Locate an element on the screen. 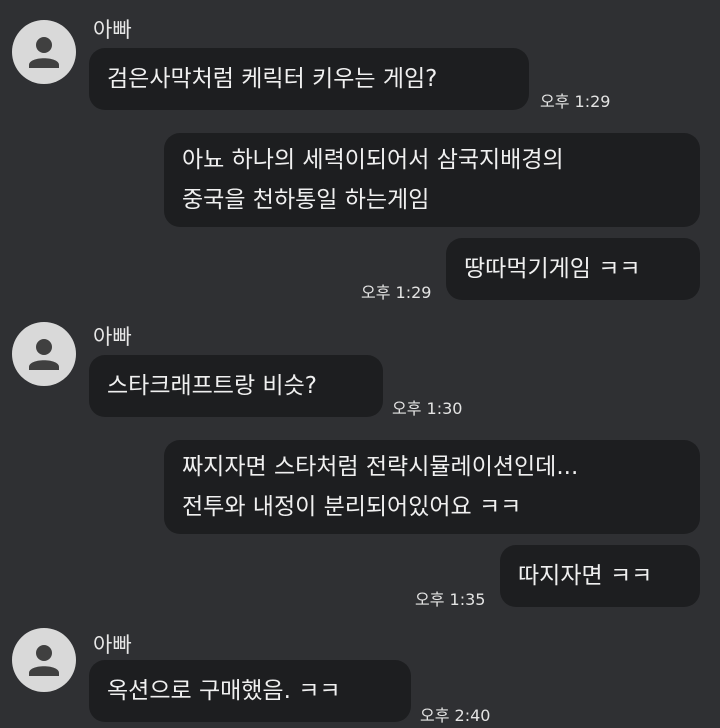 The height and width of the screenshot is (728, 720). message-text: 전투와 내정이 분리되어있어요 ㅋㅋ is located at coordinates (352, 507).